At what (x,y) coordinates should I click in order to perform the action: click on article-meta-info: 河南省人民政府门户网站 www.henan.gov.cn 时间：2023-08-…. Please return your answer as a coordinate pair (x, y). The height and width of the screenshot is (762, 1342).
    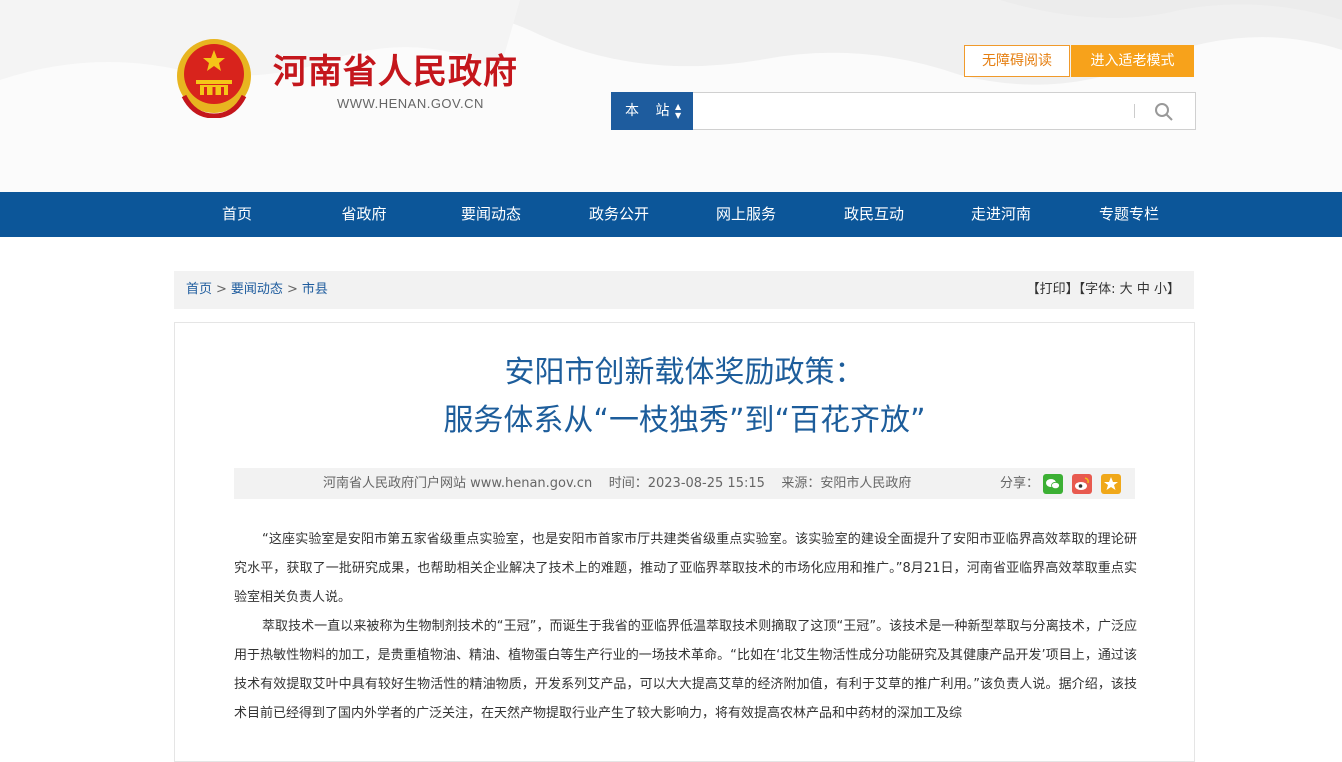
    Looking at the image, I should click on (617, 483).